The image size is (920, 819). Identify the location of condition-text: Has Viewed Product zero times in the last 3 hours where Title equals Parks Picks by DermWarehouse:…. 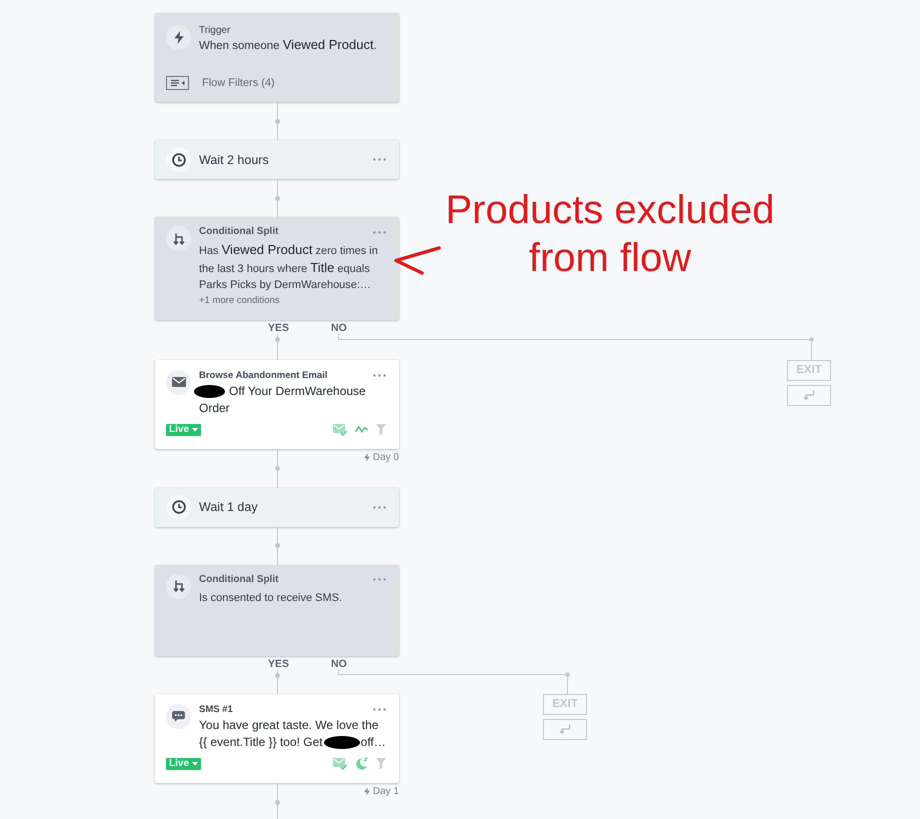
(289, 267).